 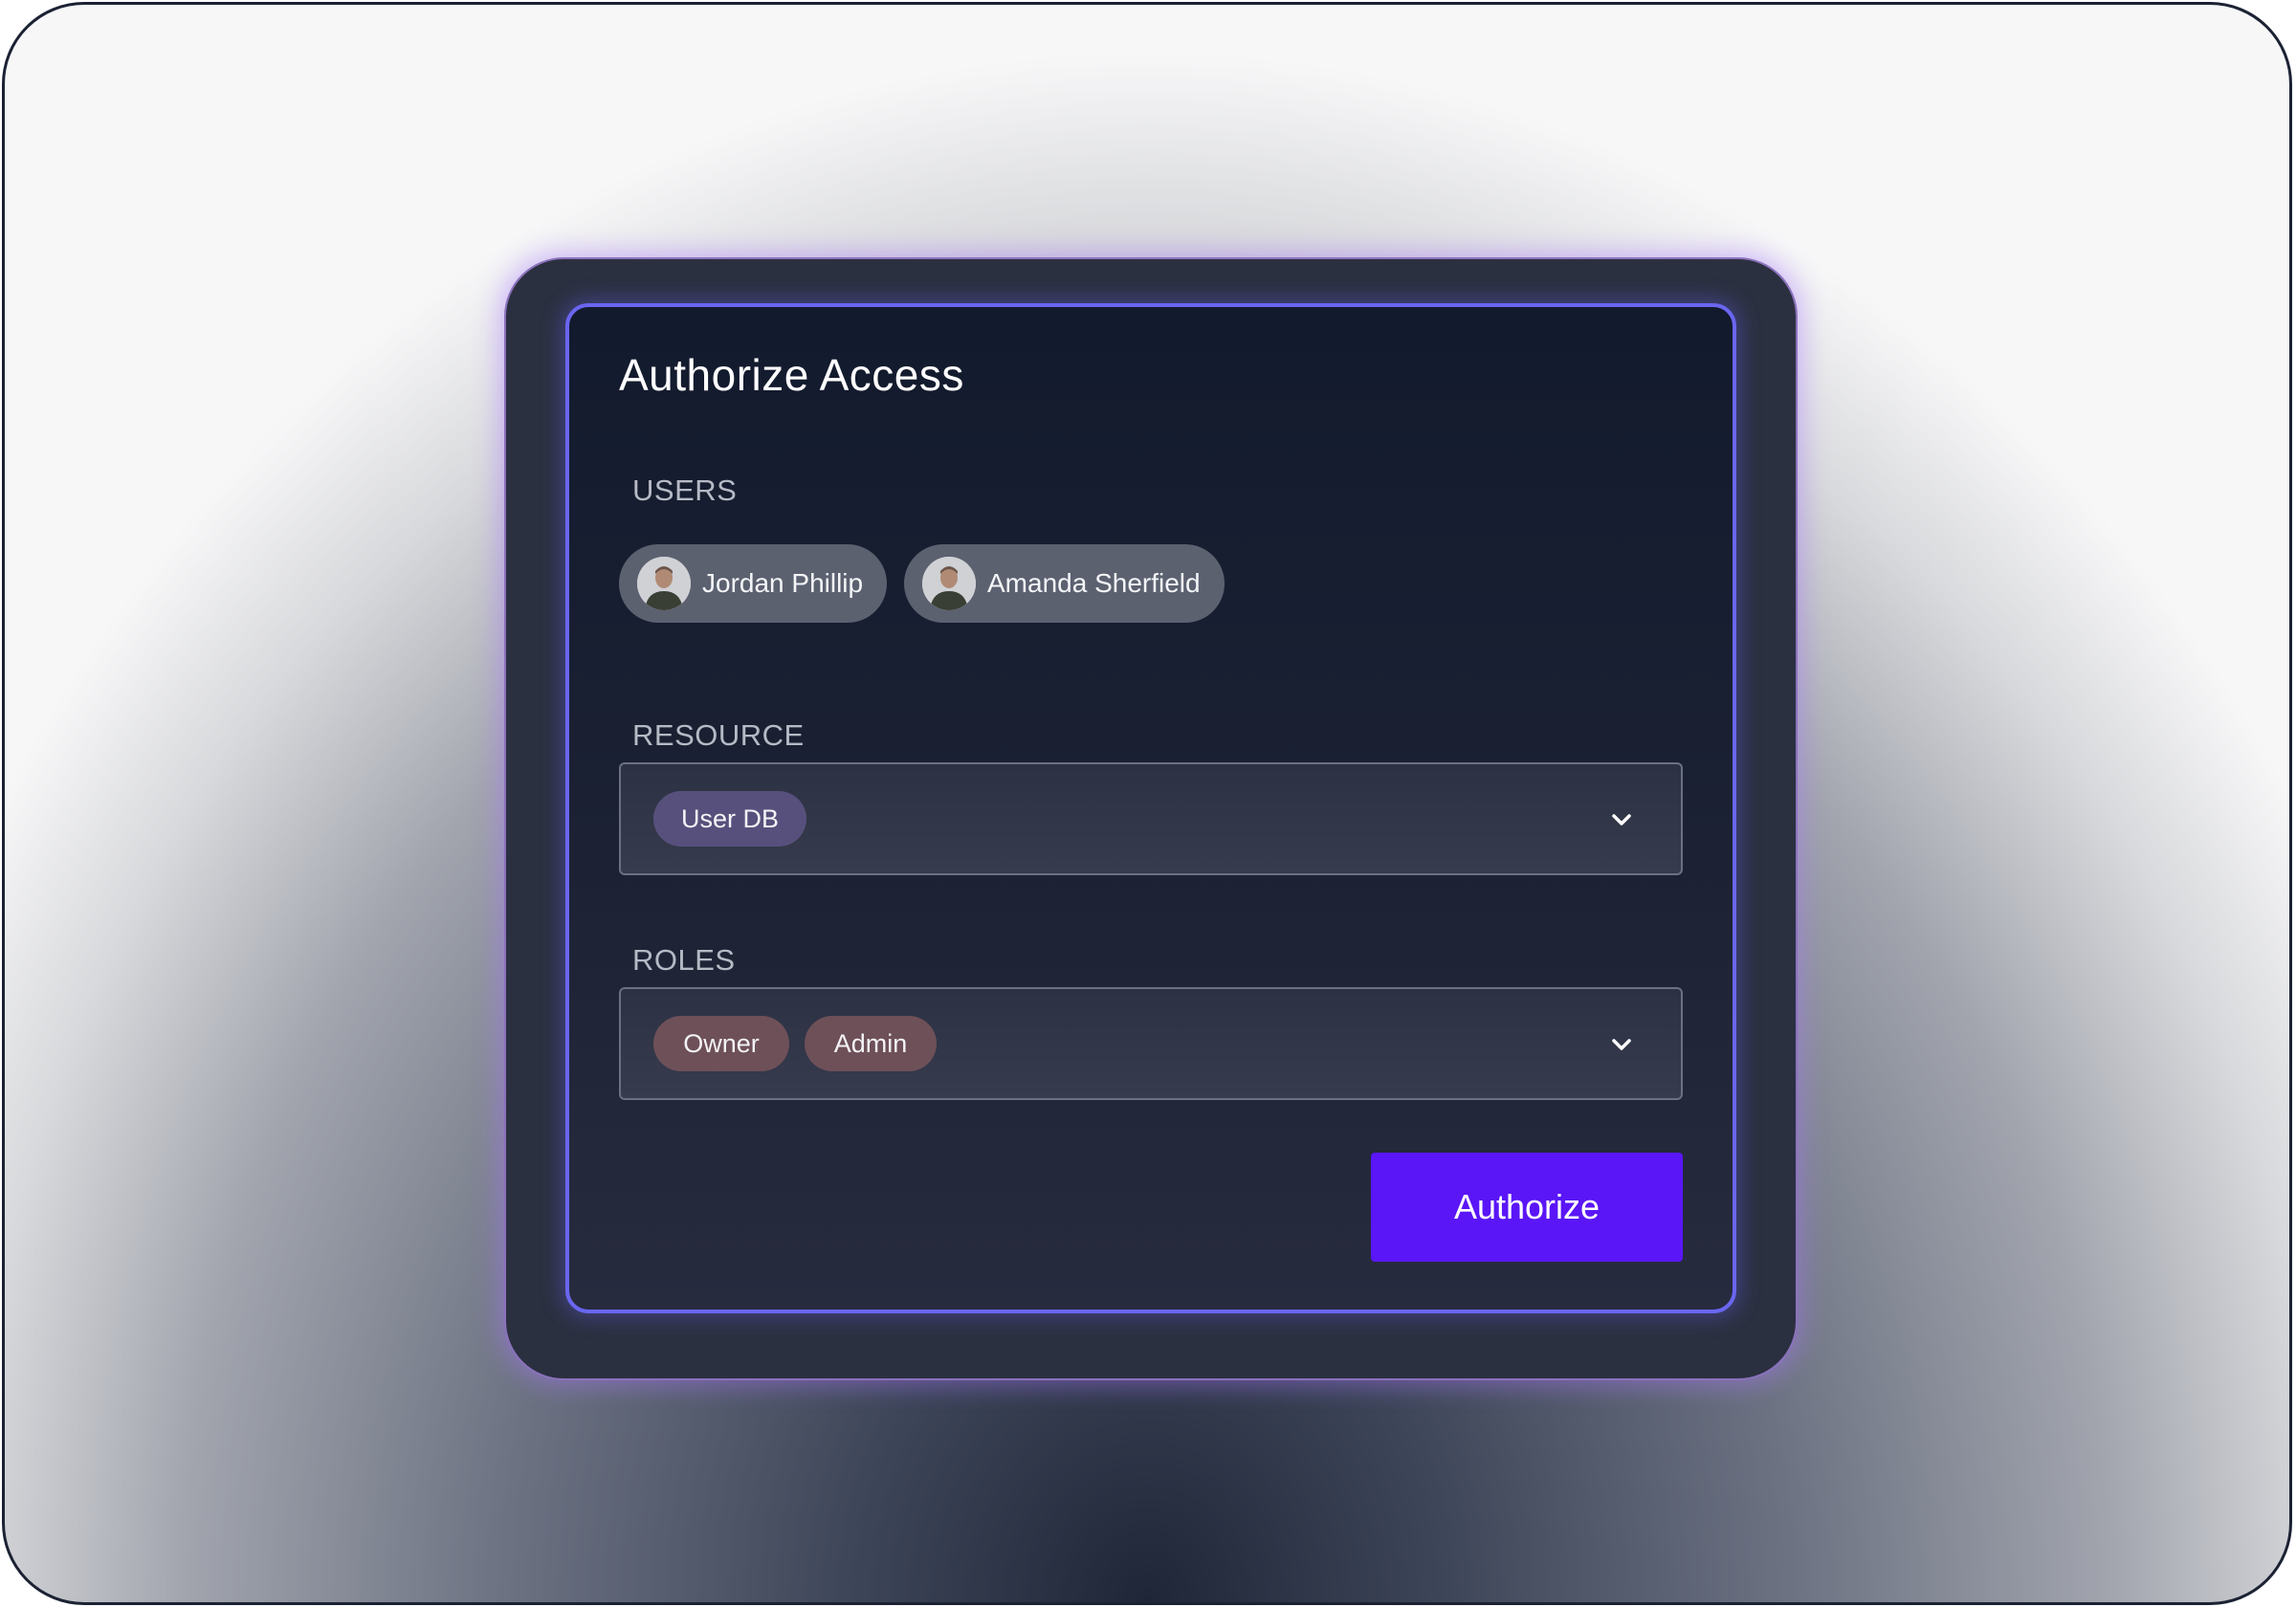 What do you see at coordinates (1151, 1043) in the screenshot?
I see `roles-select: Owner Admin` at bounding box center [1151, 1043].